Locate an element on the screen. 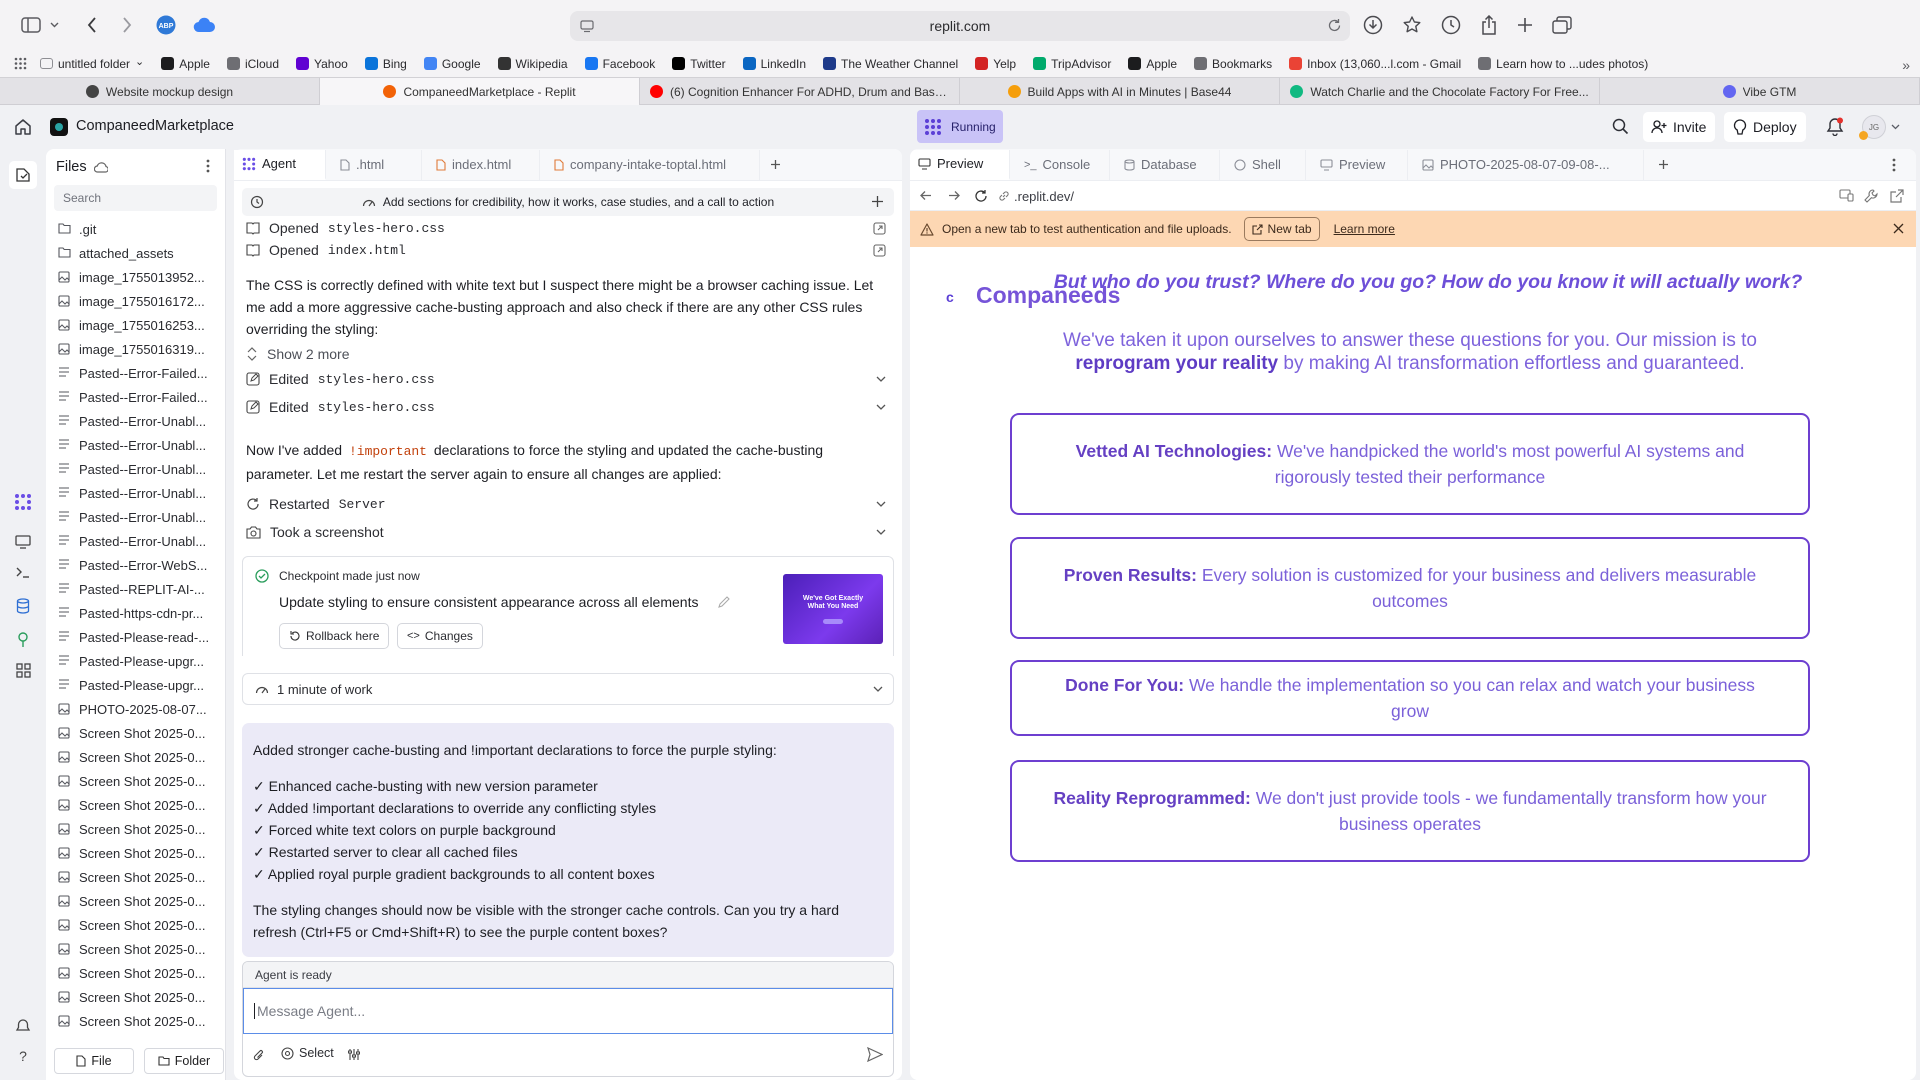 This screenshot has height=1080, width=1920. opened-file-action: Opened index.html is located at coordinates (564, 250).